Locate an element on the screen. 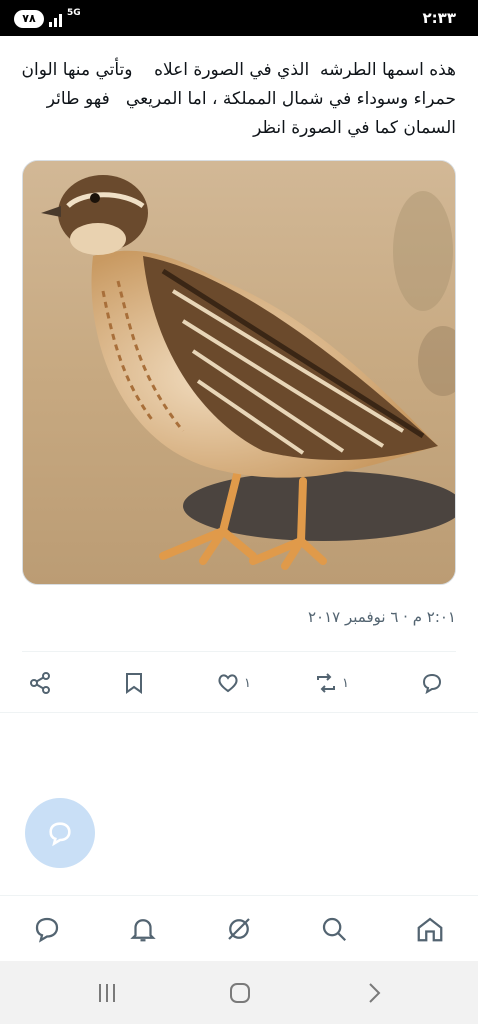  retweet-icon is located at coordinates (326, 683).